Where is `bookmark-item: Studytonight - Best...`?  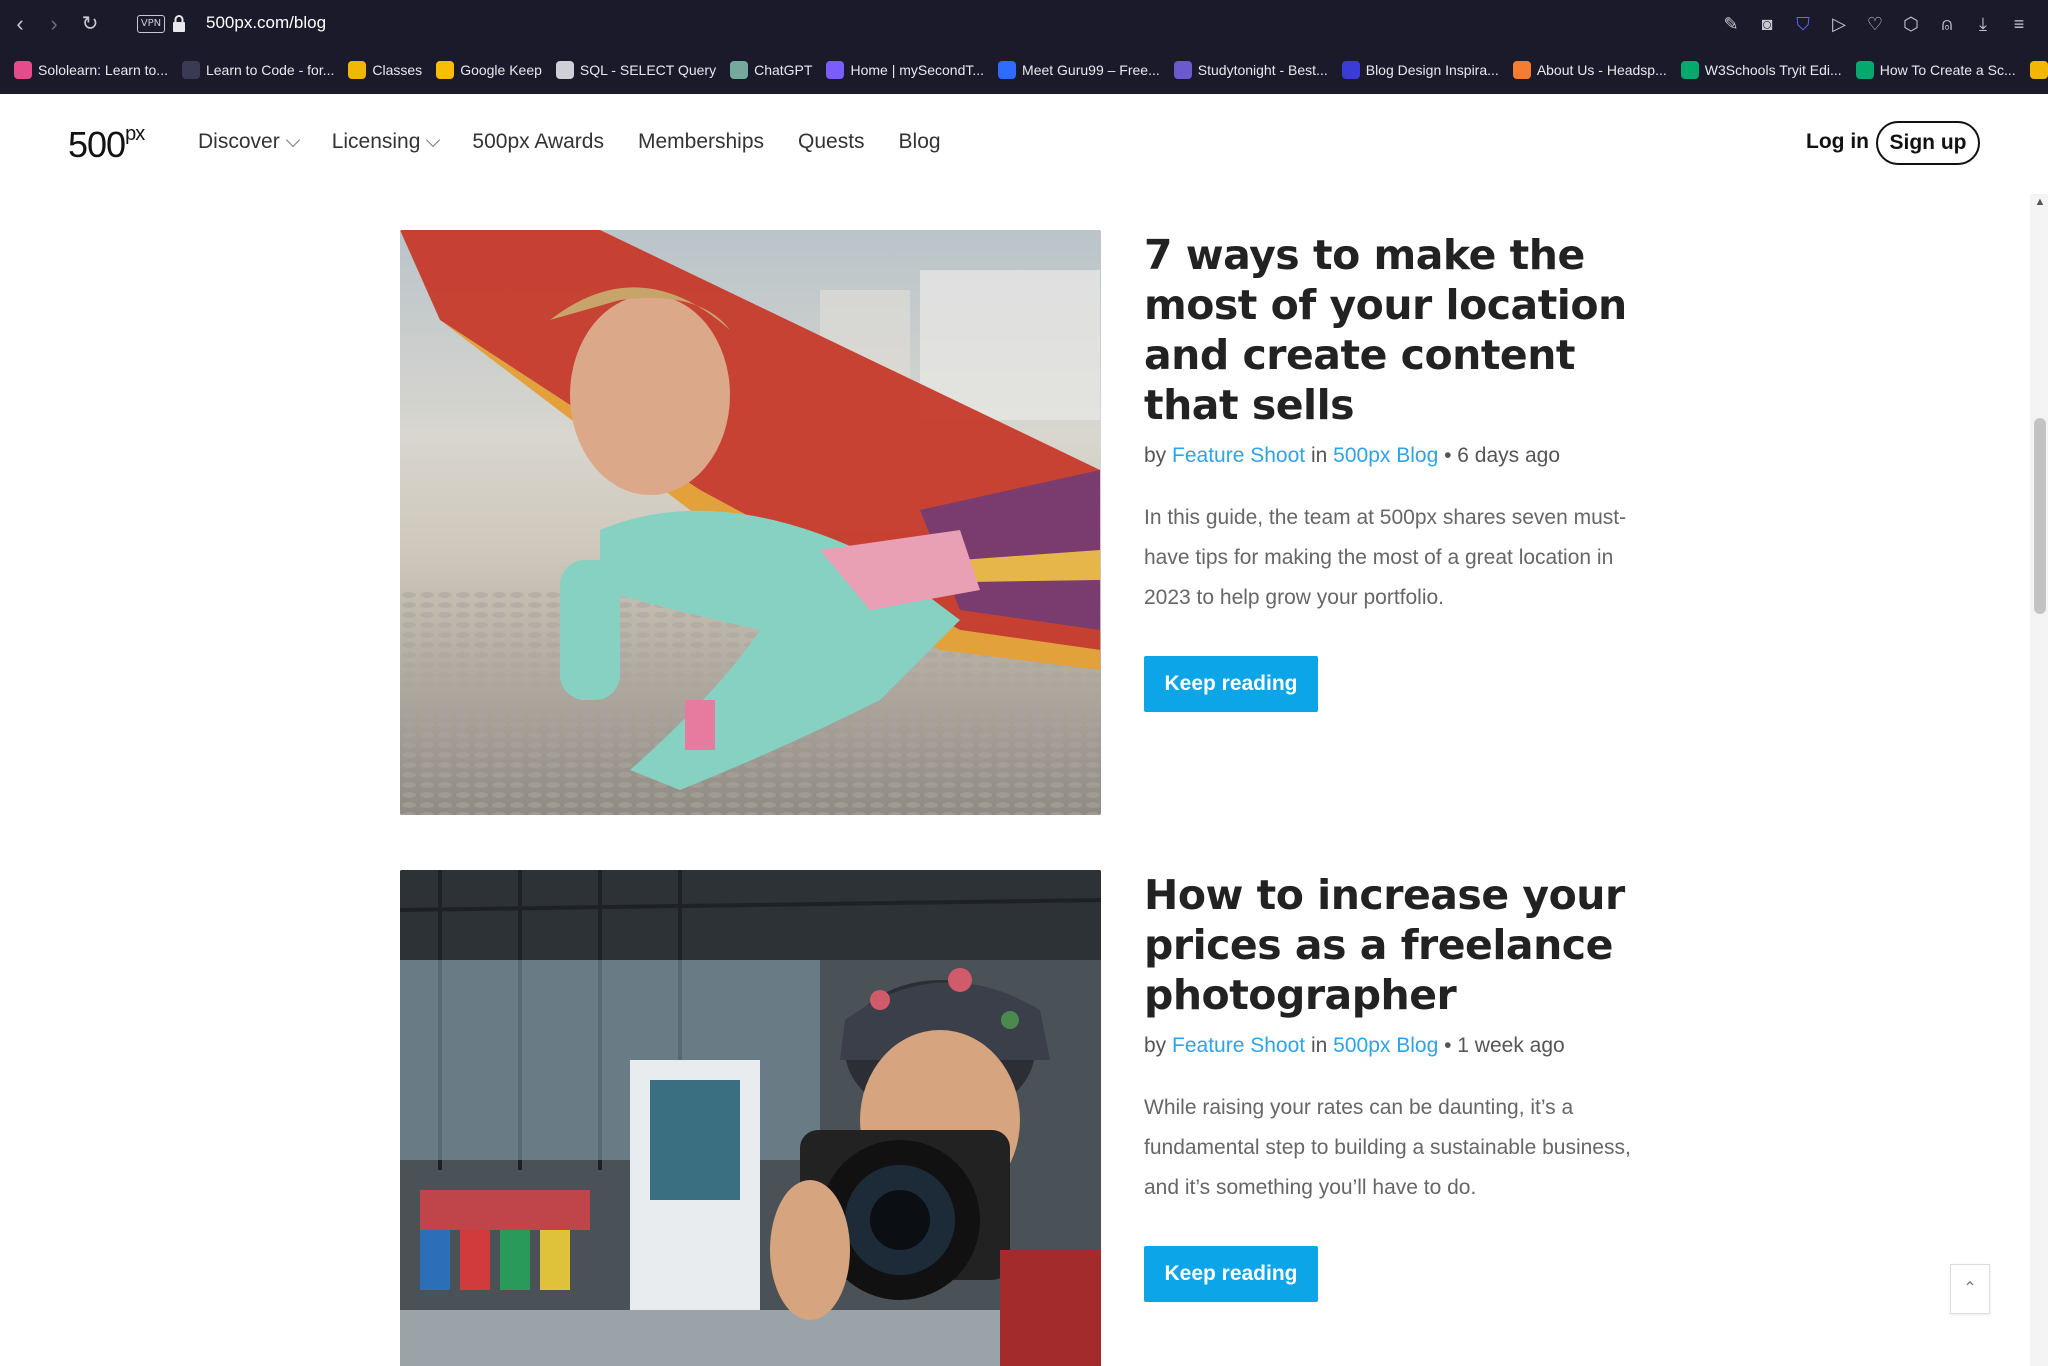
bookmark-item: Studytonight - Best... is located at coordinates (1250, 70).